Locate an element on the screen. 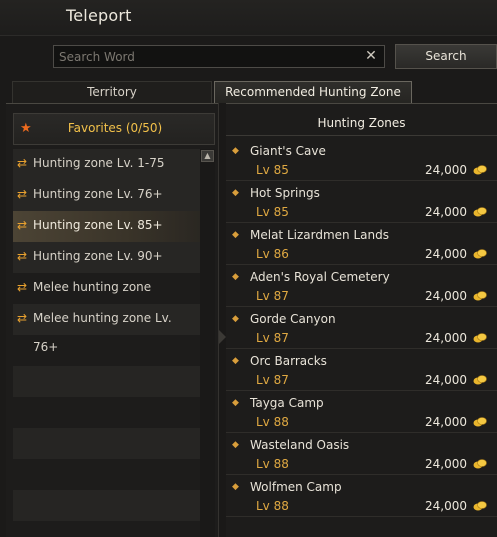 The image size is (497, 537). zone-name: Wolfmen Camp is located at coordinates (296, 487).